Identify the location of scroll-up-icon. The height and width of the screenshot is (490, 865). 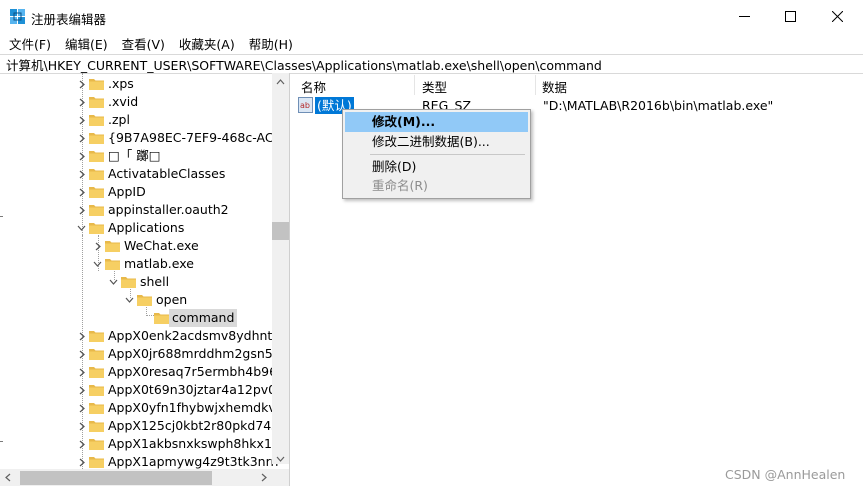
(280, 82).